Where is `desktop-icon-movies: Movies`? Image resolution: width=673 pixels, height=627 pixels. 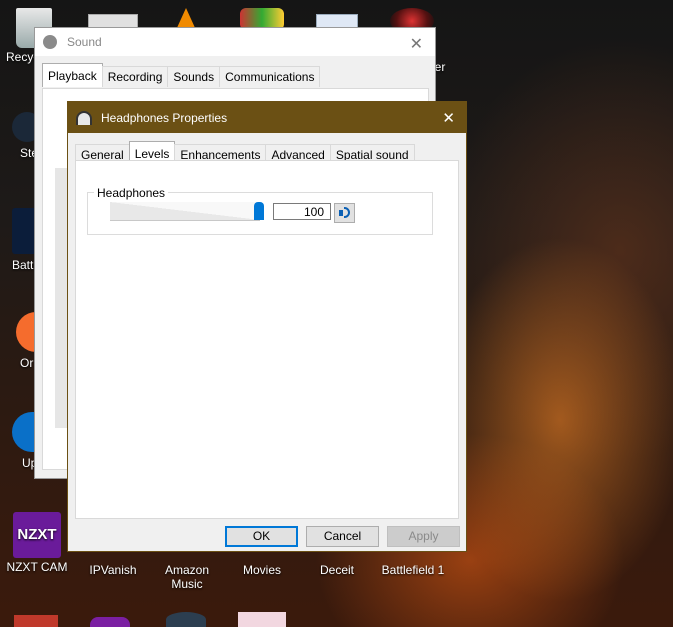
desktop-icon-movies: Movies is located at coordinates (262, 570).